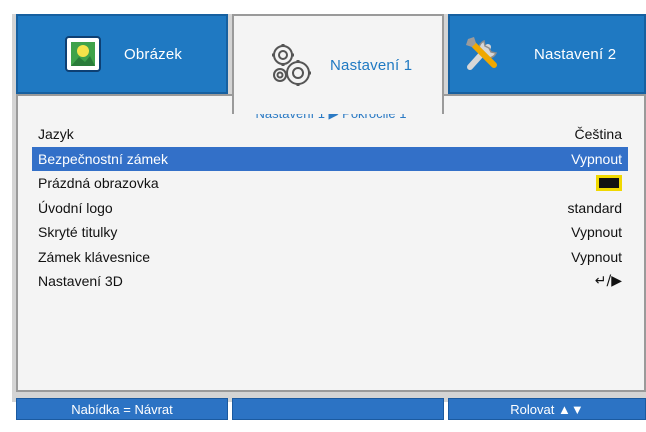 This screenshot has height=432, width=646. I want to click on menu-item-uvodni-logo: Úvodní logo standard, so click(330, 208).